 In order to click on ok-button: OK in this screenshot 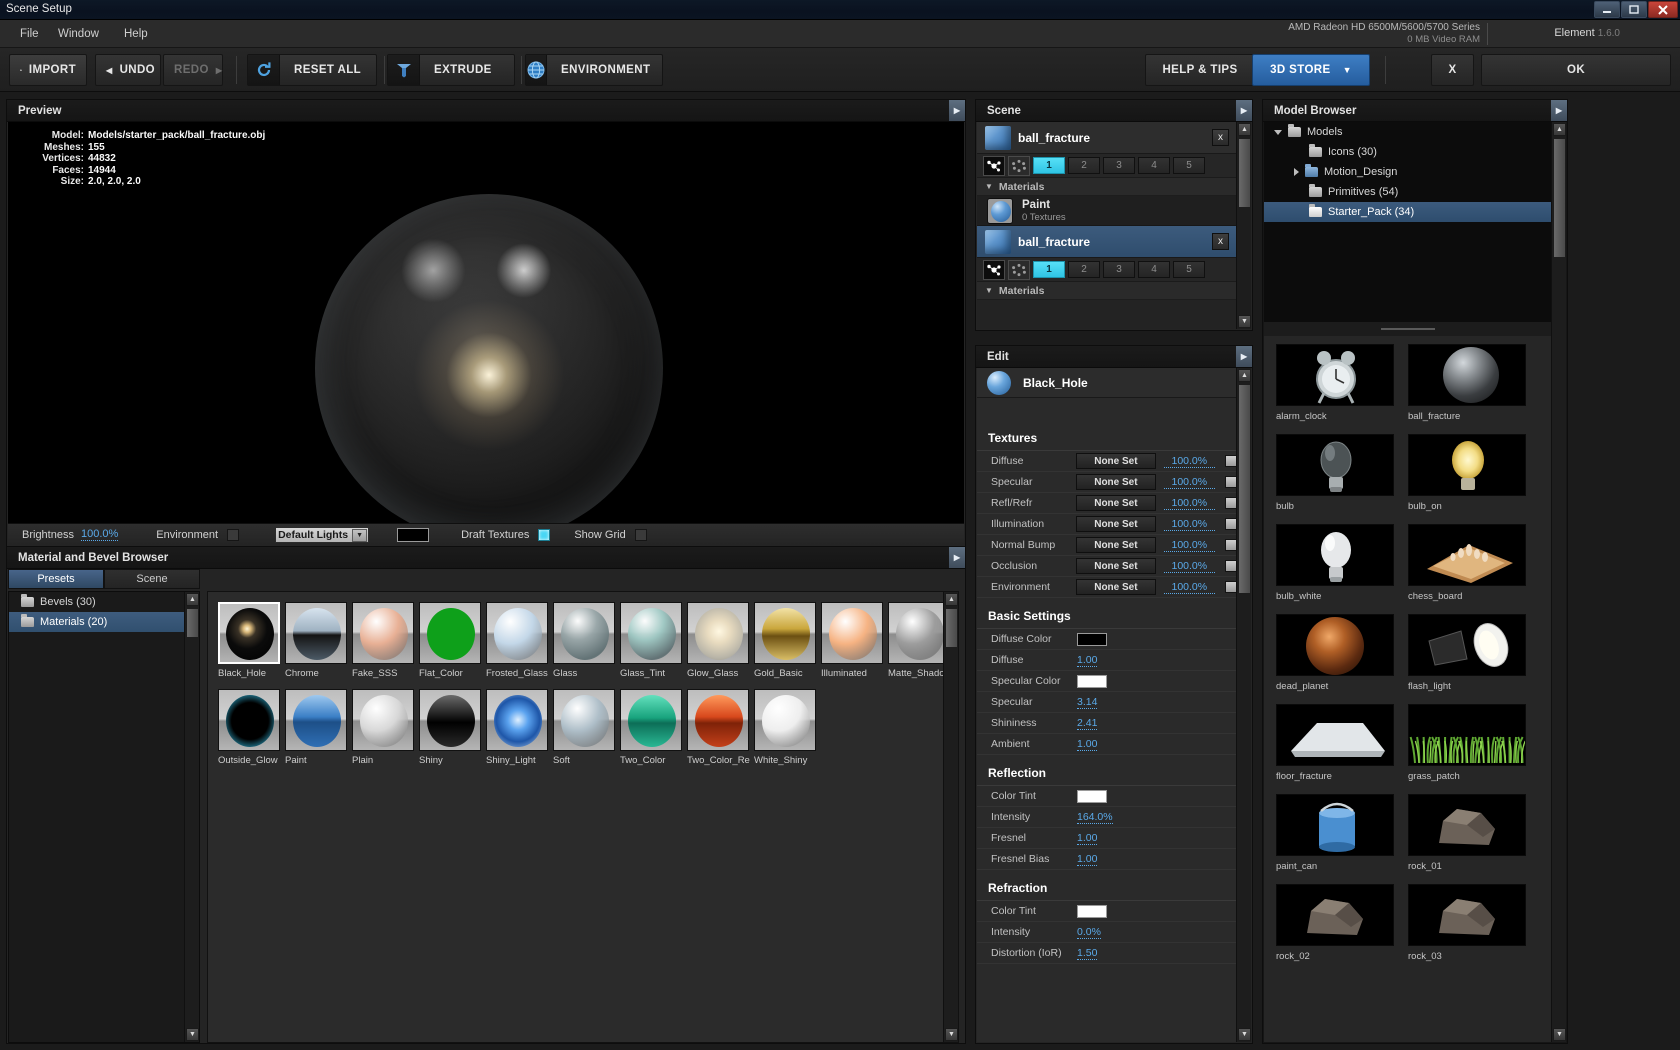, I will do `click(1576, 70)`.